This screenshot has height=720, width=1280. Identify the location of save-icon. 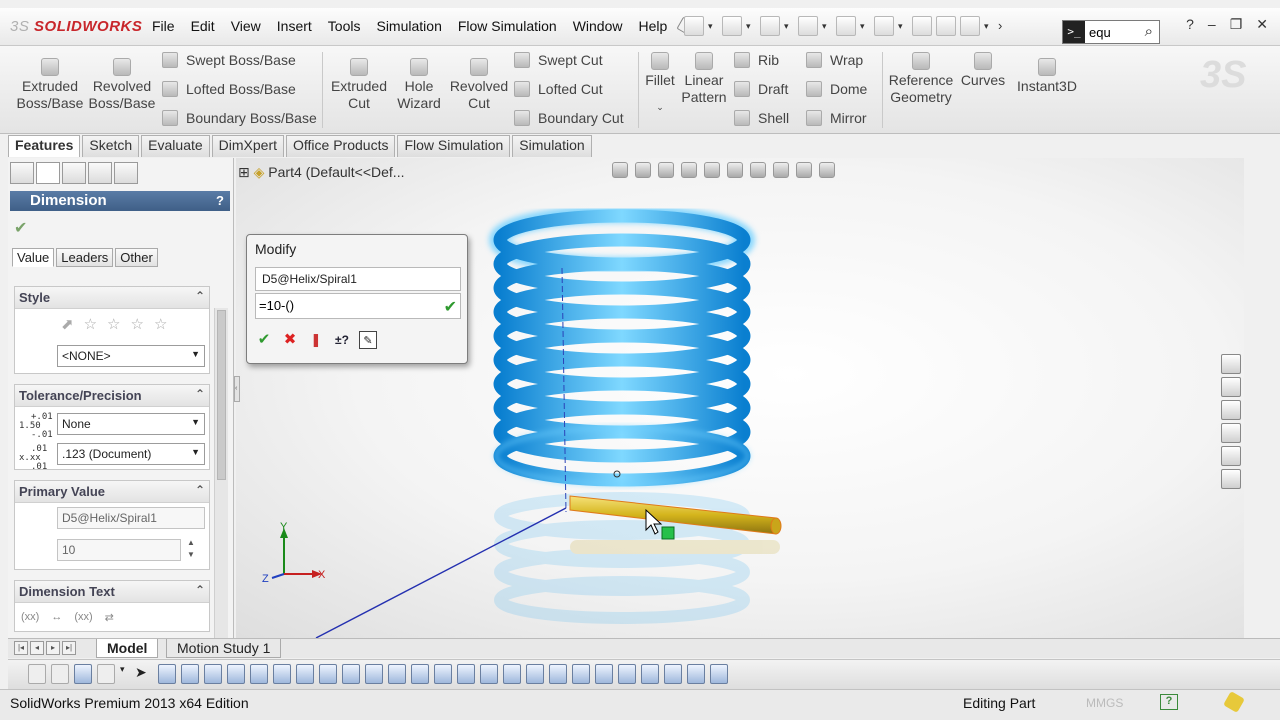
(770, 26).